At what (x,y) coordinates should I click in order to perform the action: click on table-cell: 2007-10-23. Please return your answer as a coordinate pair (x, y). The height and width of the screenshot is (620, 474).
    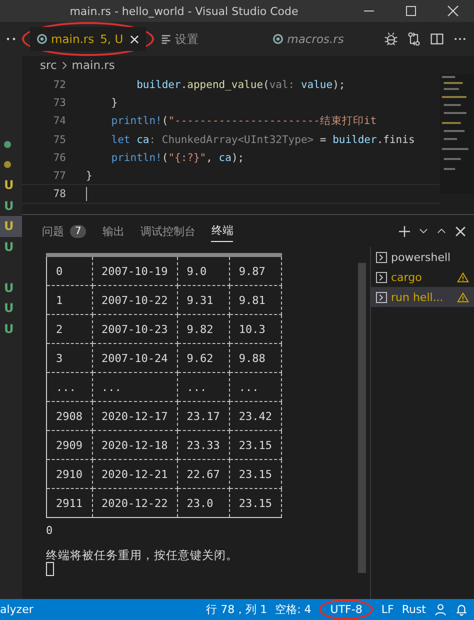
    Looking at the image, I should click on (135, 329).